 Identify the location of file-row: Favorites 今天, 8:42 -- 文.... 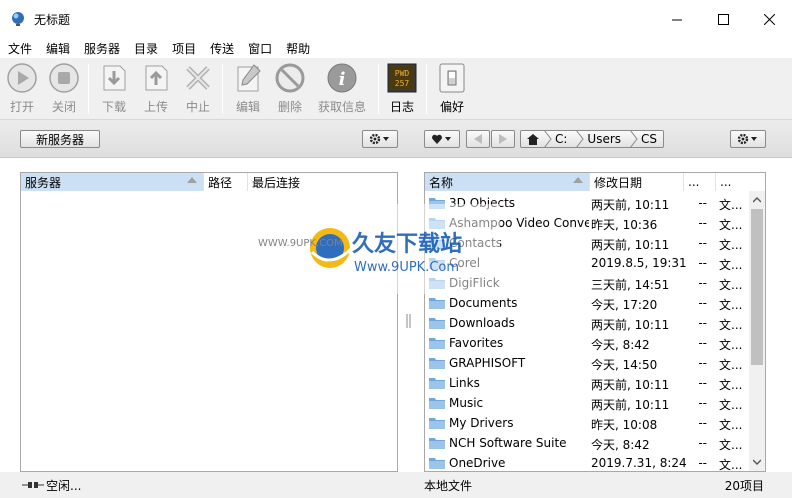
(586, 343).